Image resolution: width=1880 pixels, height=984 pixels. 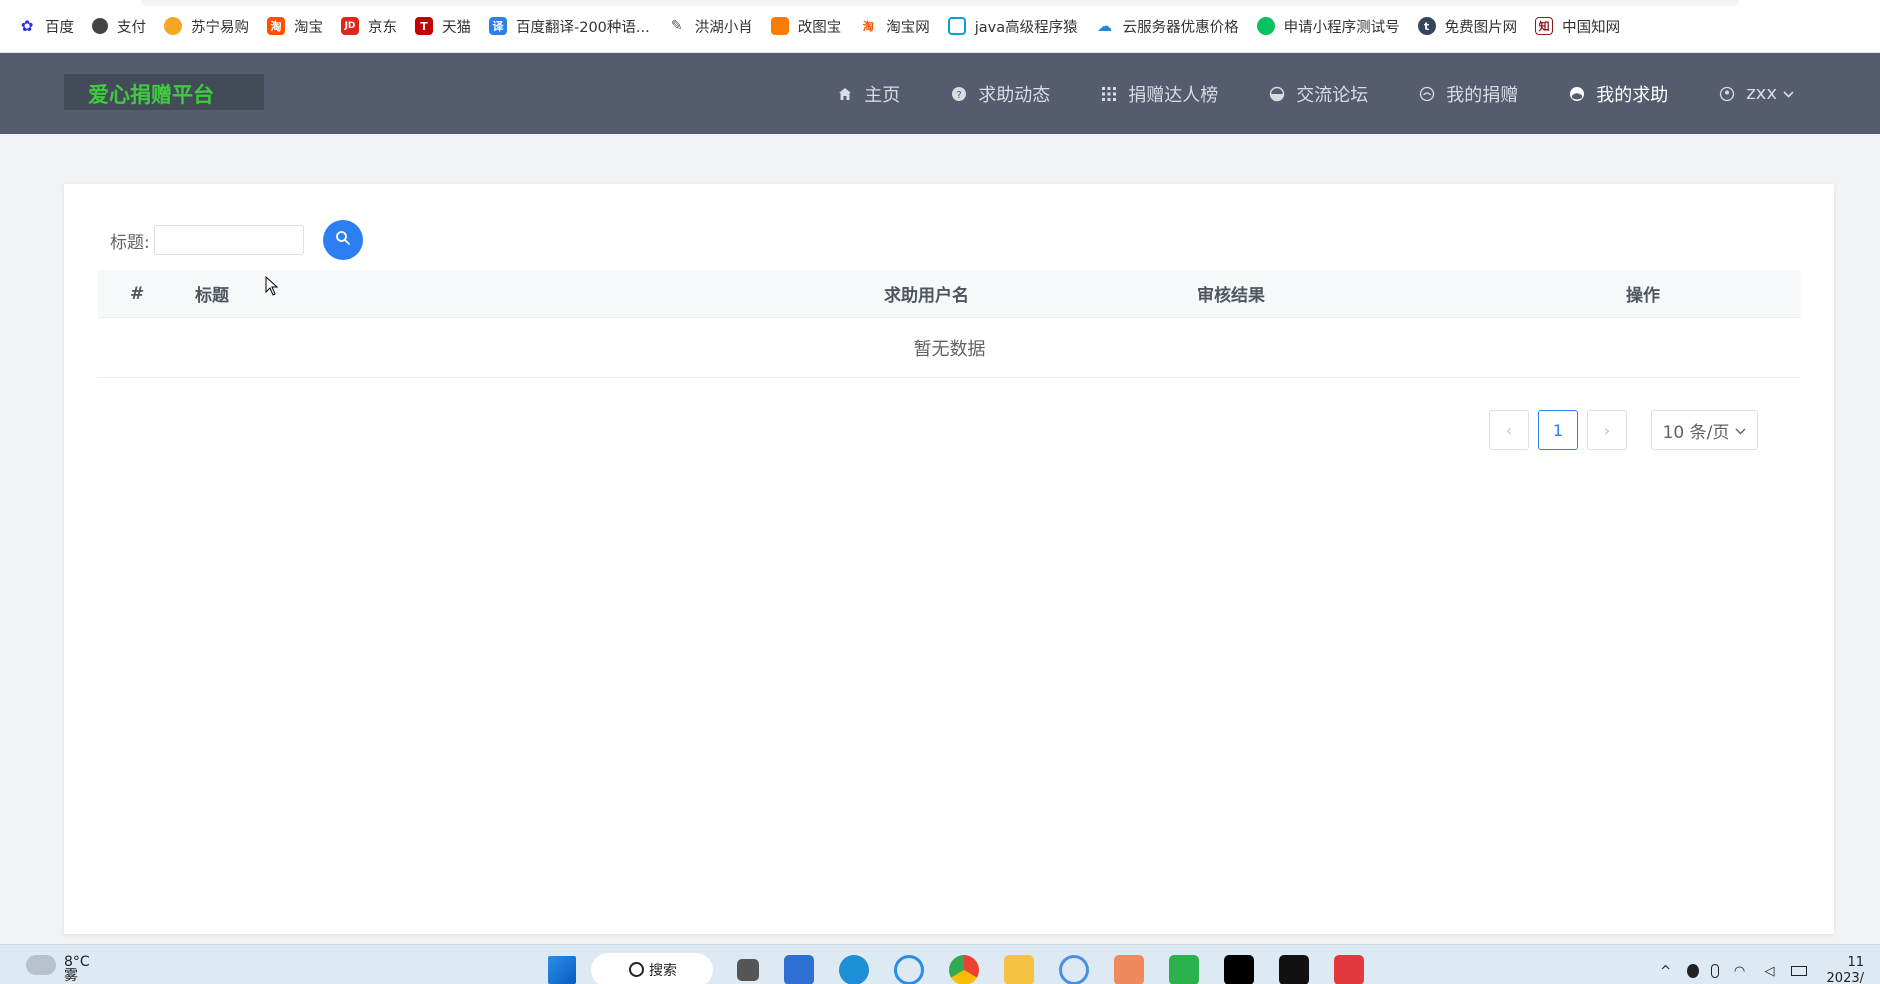 I want to click on image-edit-icon, so click(x=779, y=26).